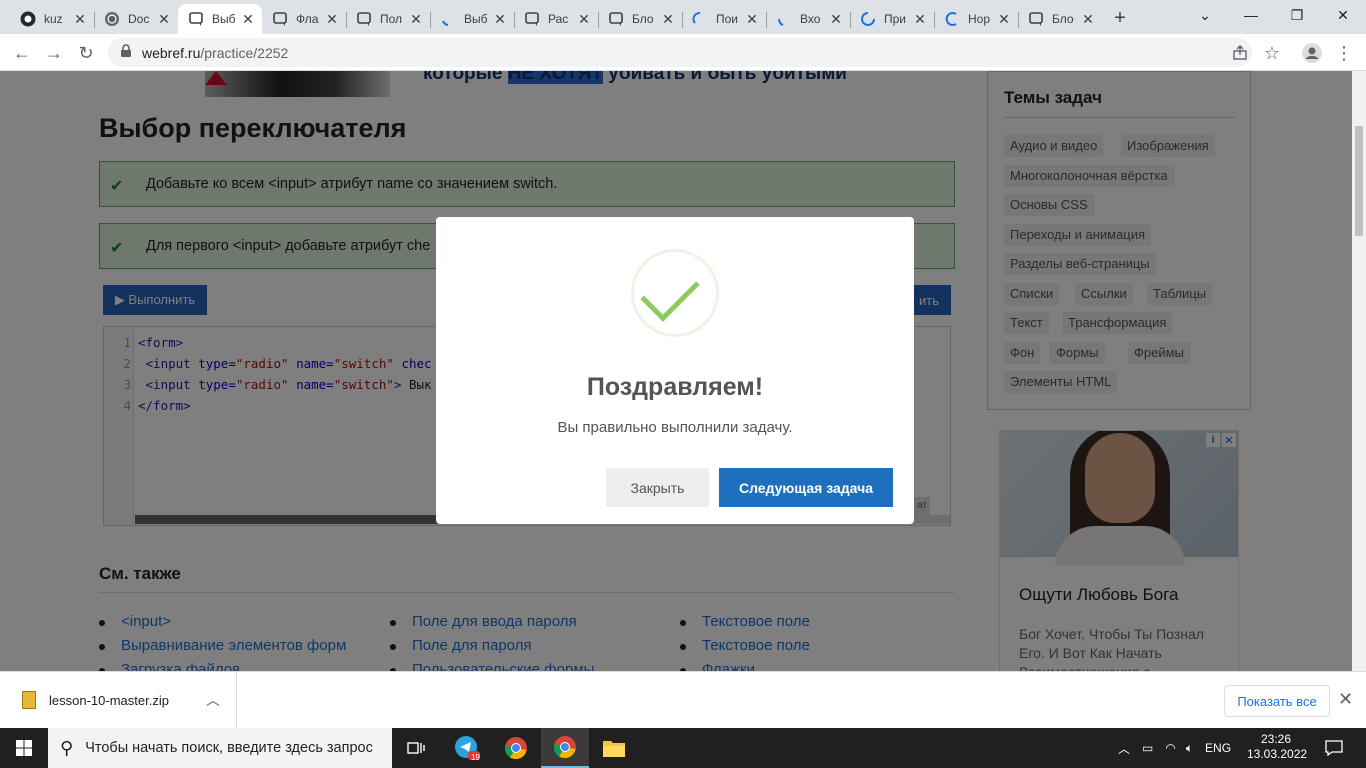 The width and height of the screenshot is (1366, 768). I want to click on profile-avatar-icon, so click(1312, 53).